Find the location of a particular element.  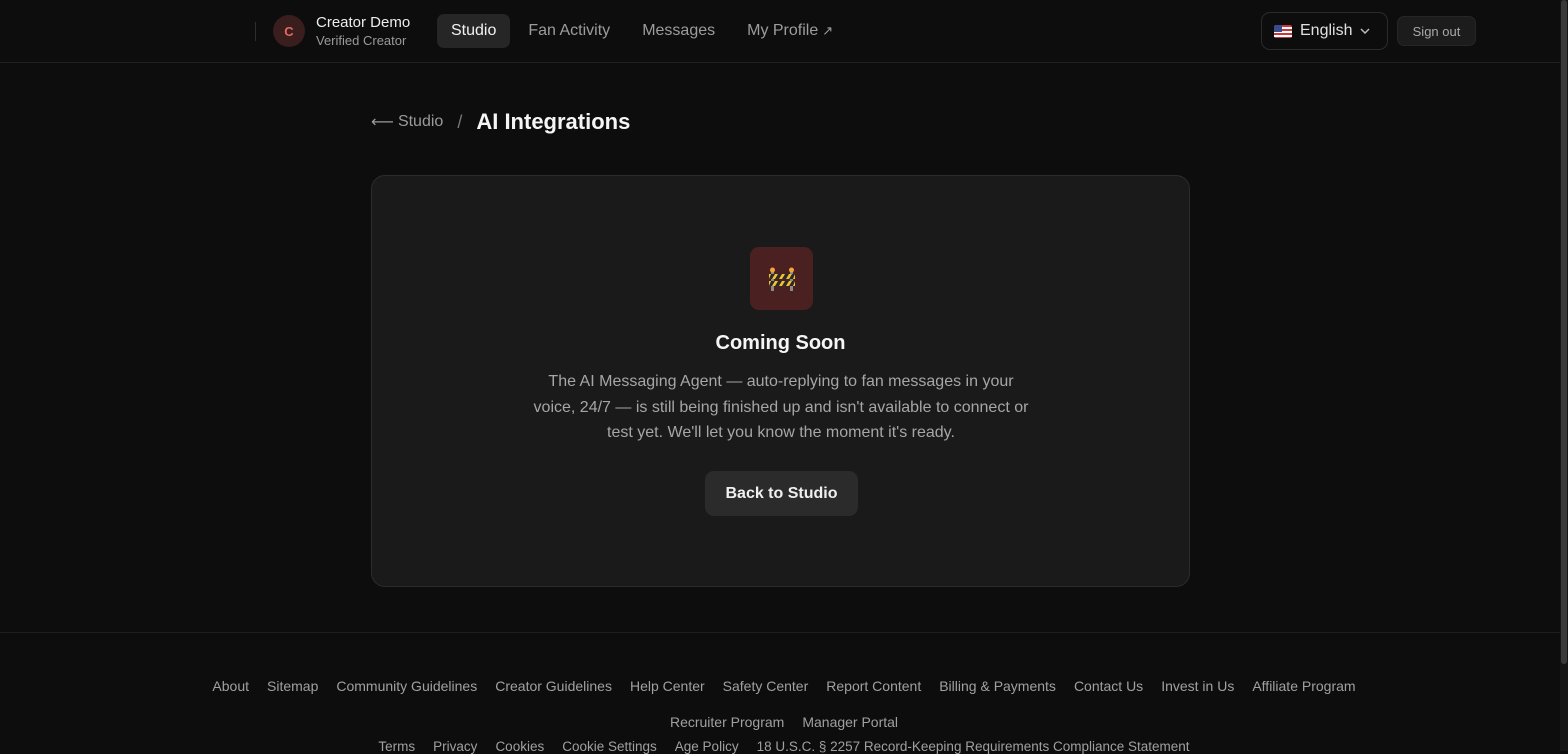

nav-my-profile-label: My Profile is located at coordinates (783, 30).